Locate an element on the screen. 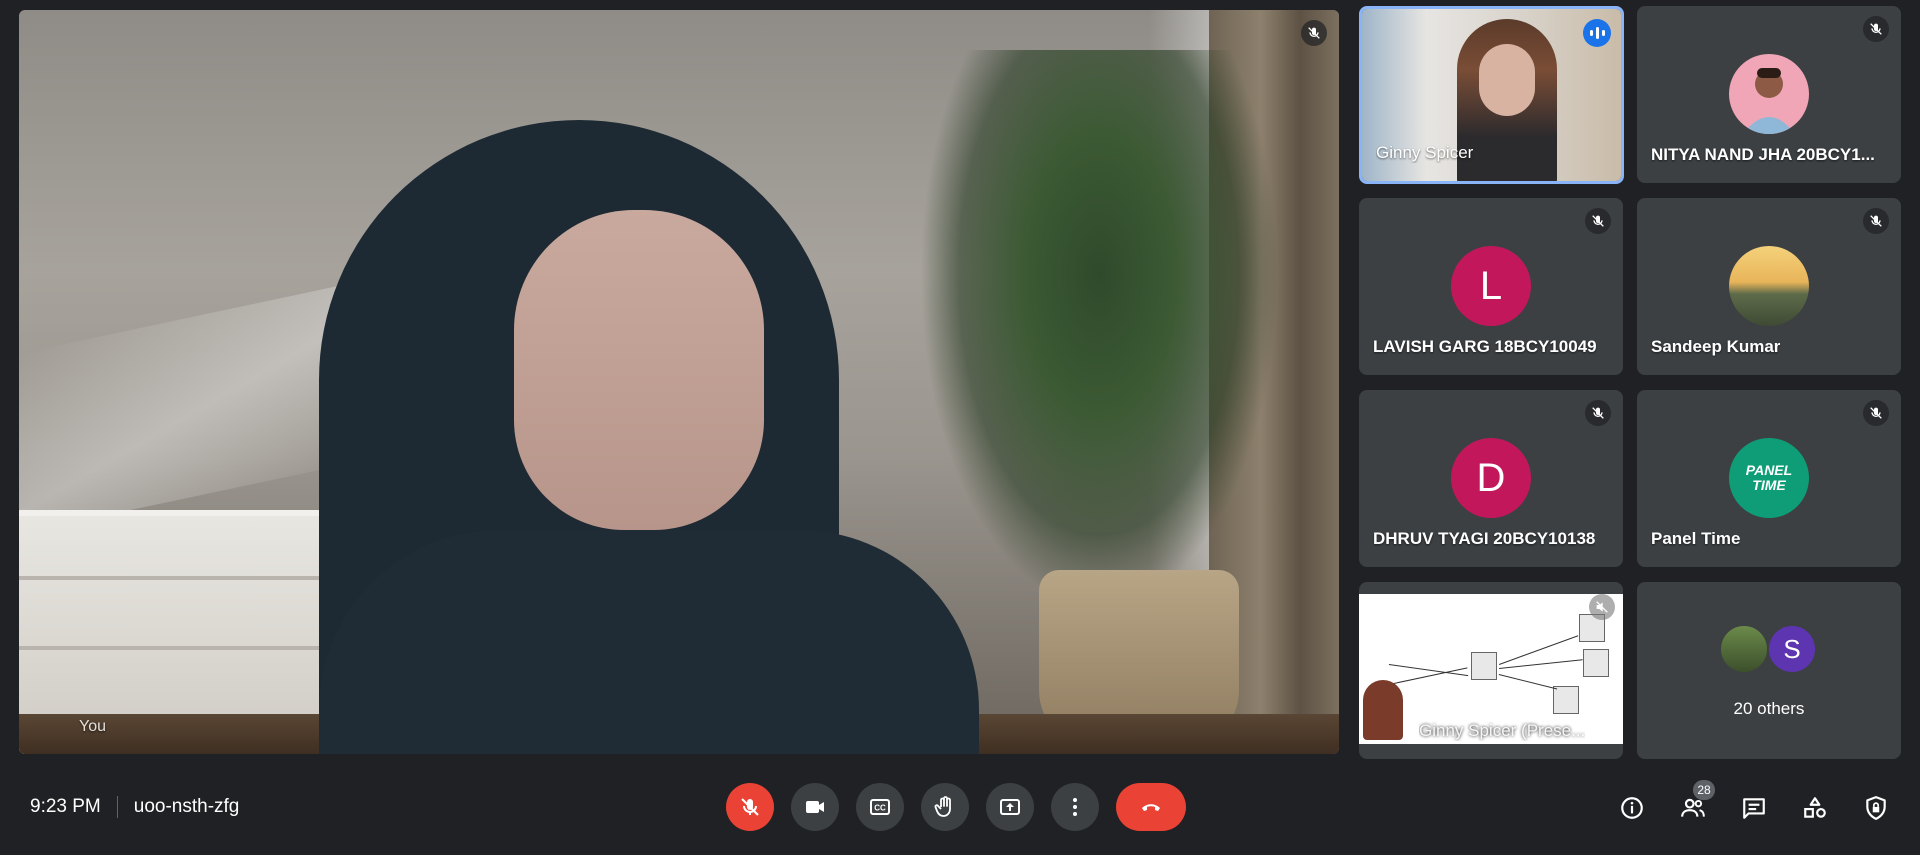 The image size is (1920, 855). panel-time-logo: PANEL TIME is located at coordinates (1769, 478).